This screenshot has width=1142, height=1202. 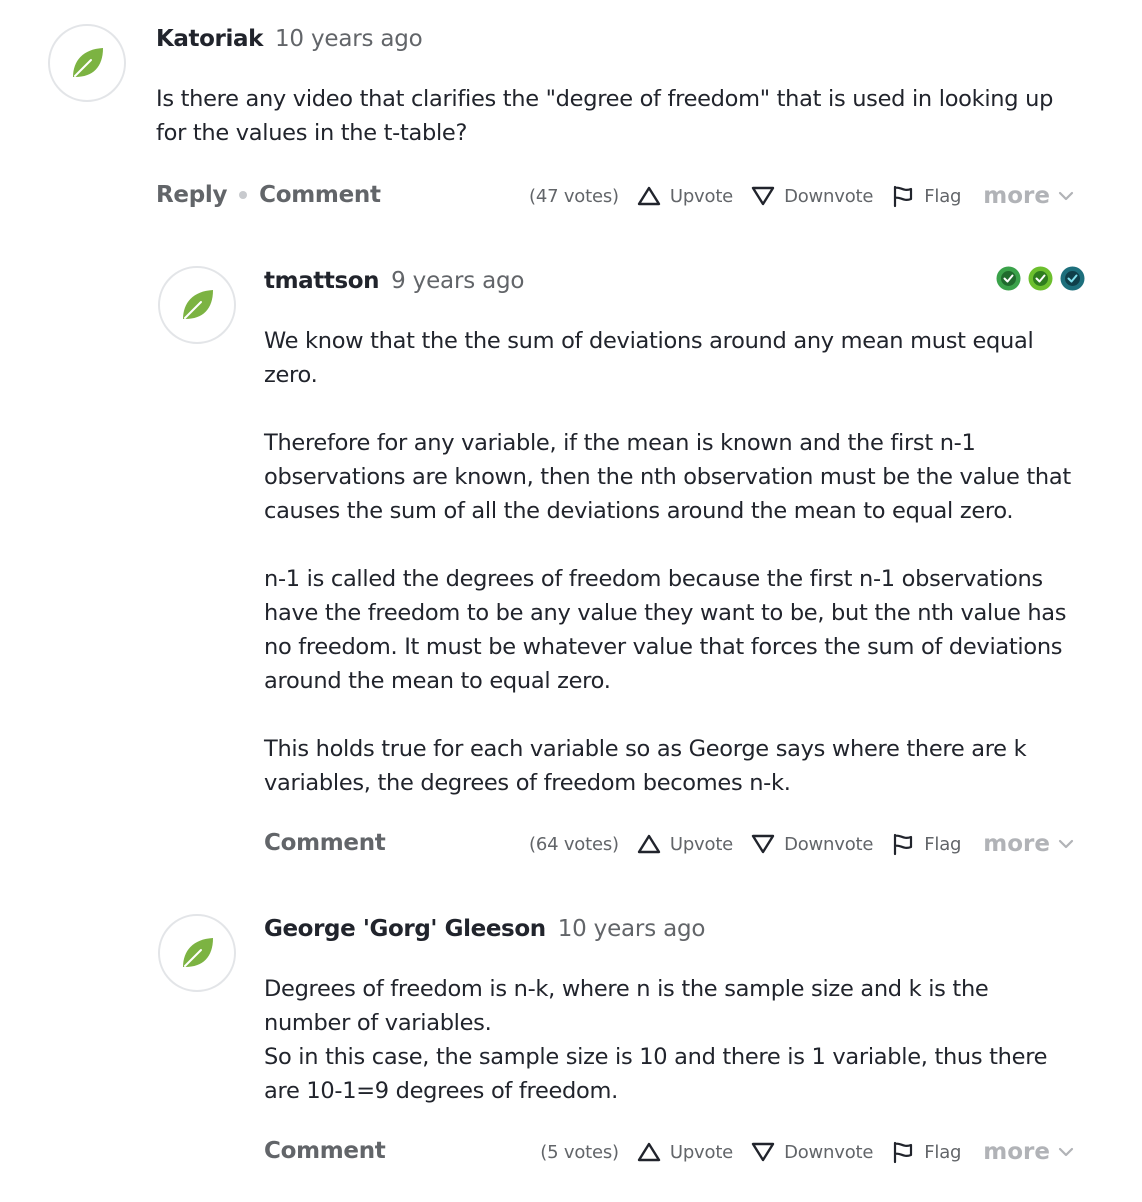 I want to click on vote-actions: (5 votes) Upvote Downvote Flag more, so click(x=807, y=1152).